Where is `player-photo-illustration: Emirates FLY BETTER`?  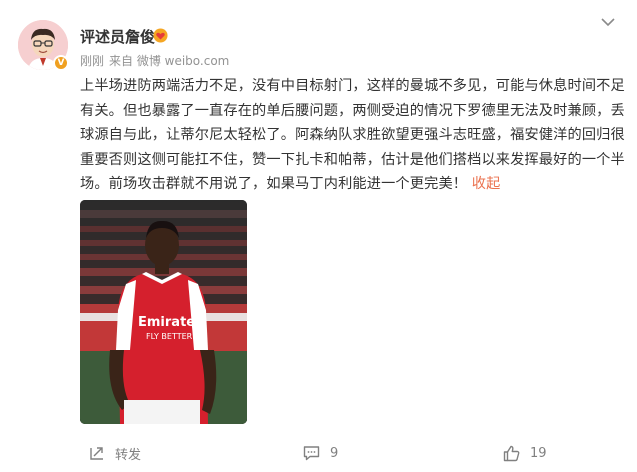
player-photo-illustration: Emirates FLY BETTER is located at coordinates (163, 312).